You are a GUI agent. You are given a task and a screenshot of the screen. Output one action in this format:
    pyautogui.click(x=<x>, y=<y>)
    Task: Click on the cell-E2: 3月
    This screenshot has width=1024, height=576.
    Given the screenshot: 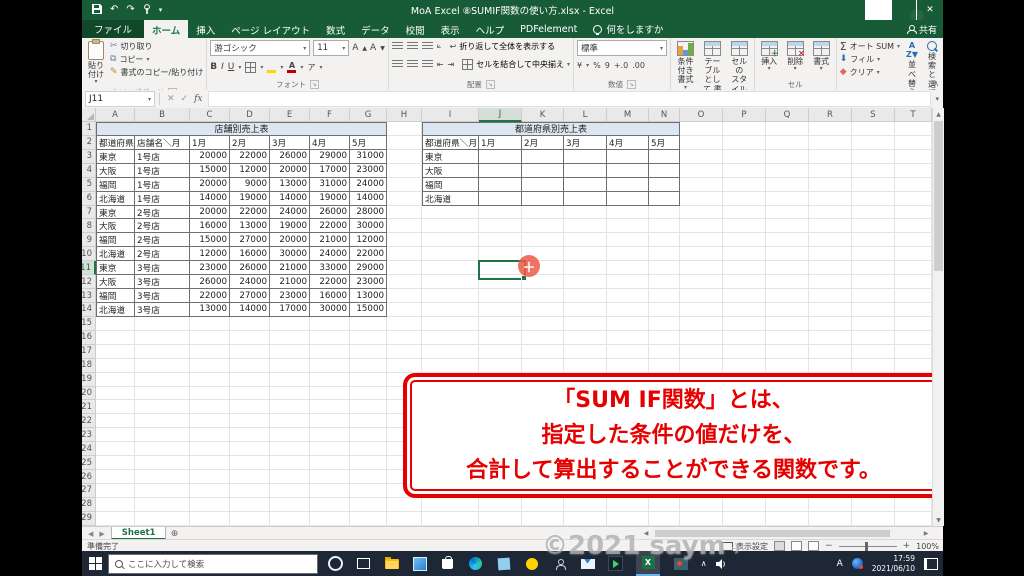 What is the action you would take?
    pyautogui.click(x=290, y=142)
    